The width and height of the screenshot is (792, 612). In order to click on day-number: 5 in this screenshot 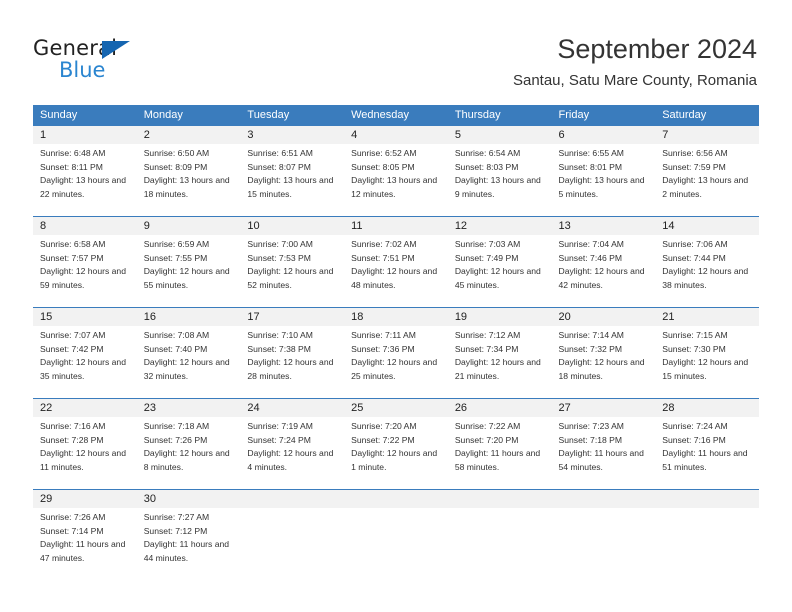, I will do `click(500, 135)`.